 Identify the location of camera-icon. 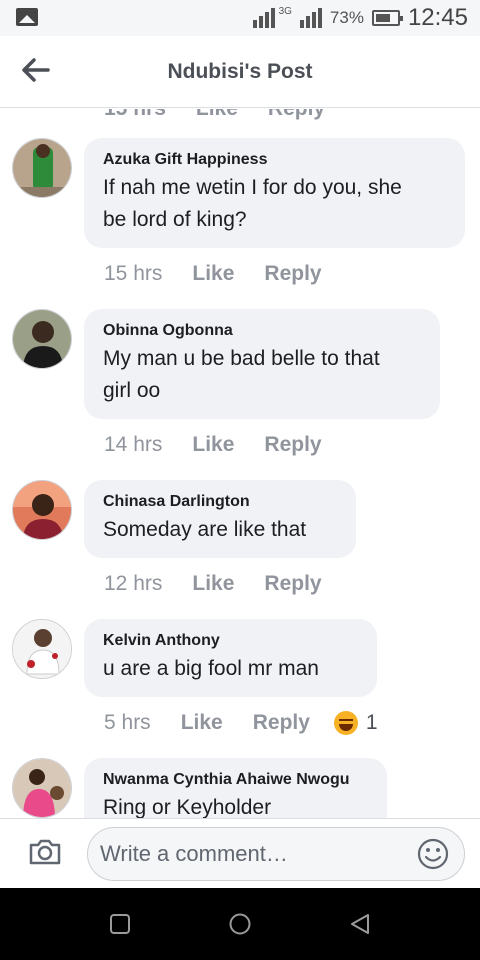
(45, 852).